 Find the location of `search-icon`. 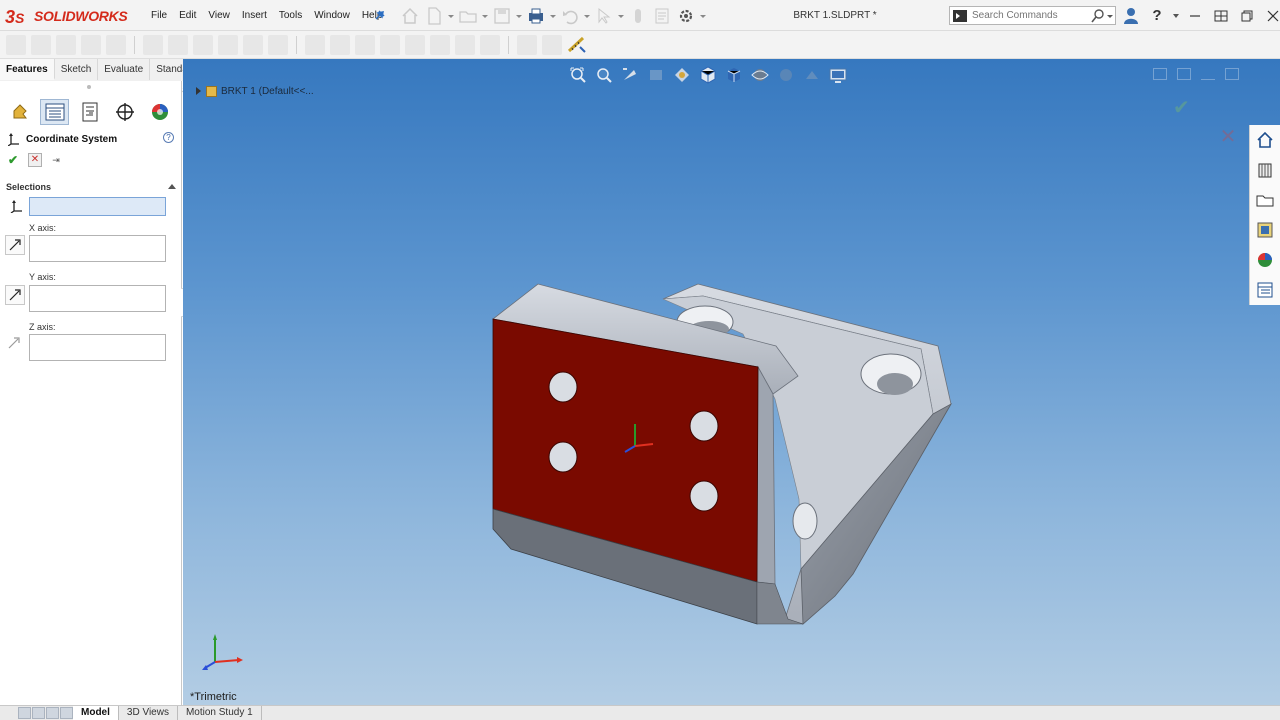

search-icon is located at coordinates (1098, 16).